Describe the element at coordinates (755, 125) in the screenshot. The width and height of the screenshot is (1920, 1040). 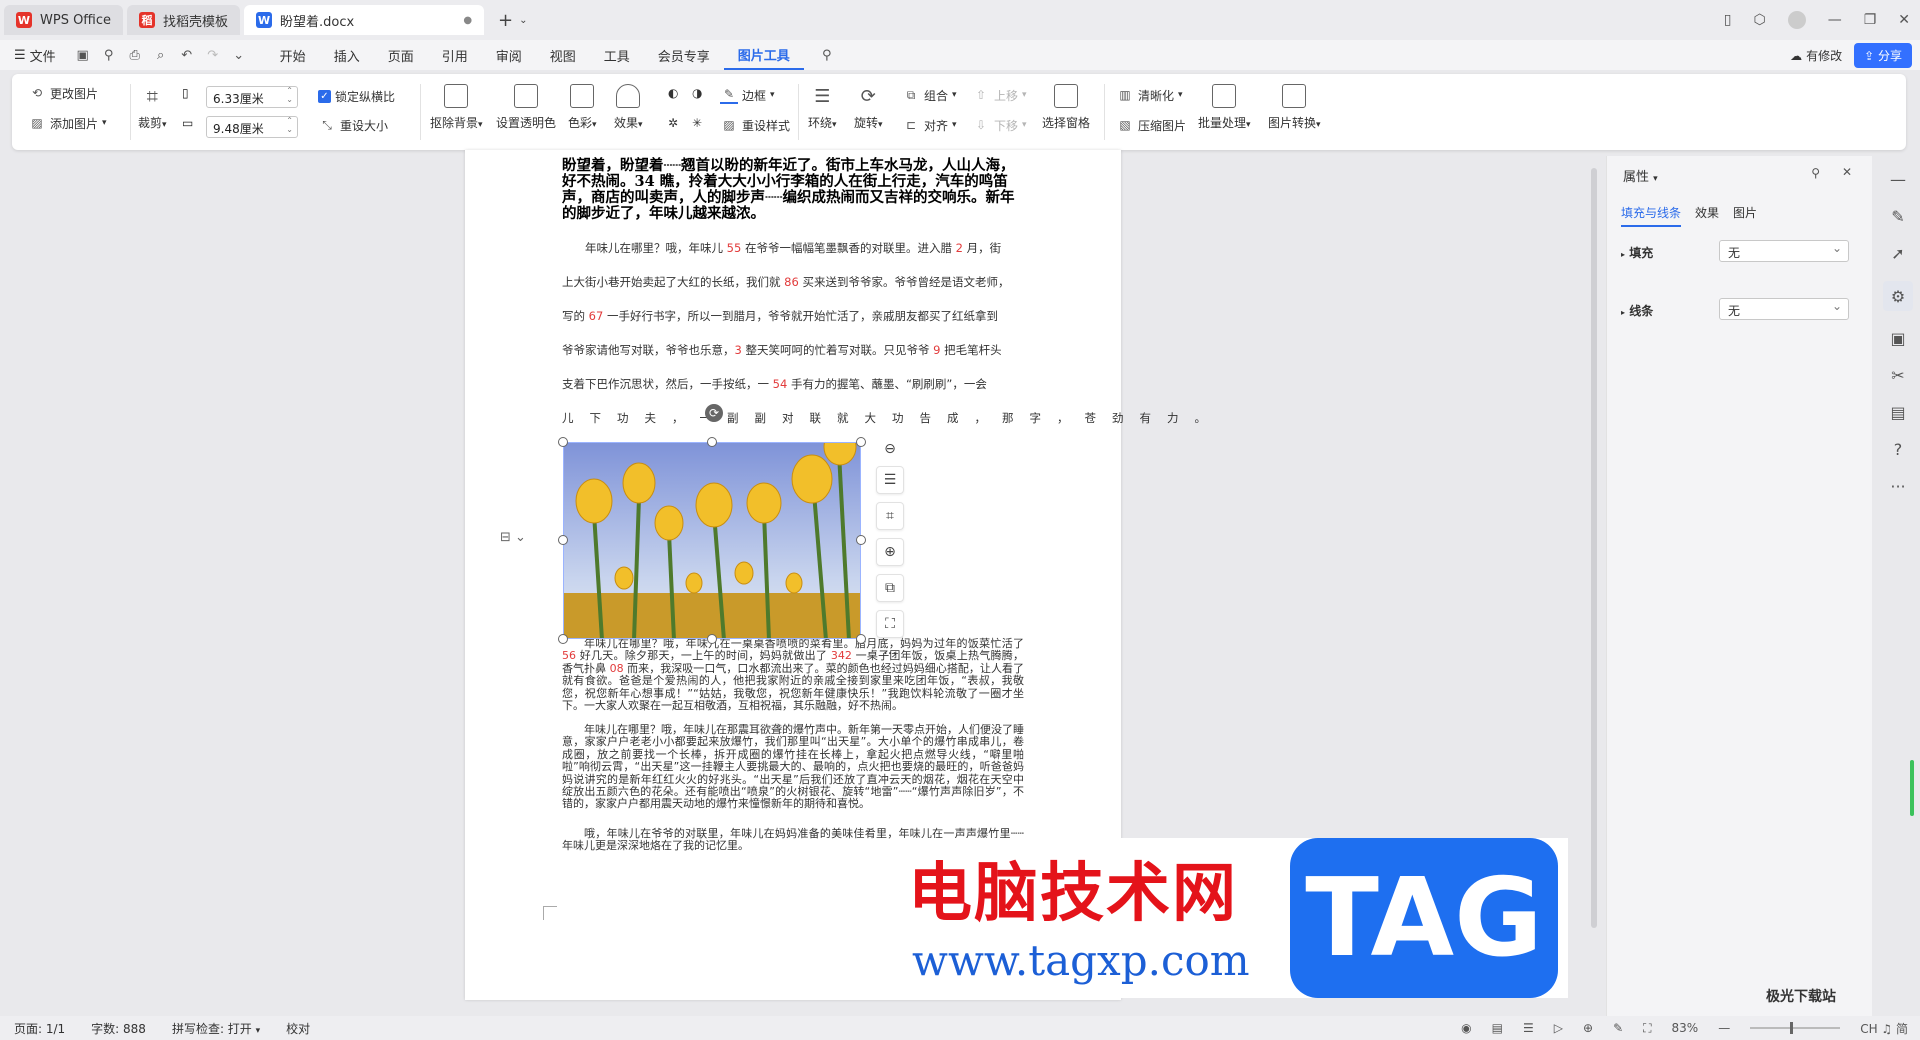
I see `reset-style-button: ▨ 重设样式` at that location.